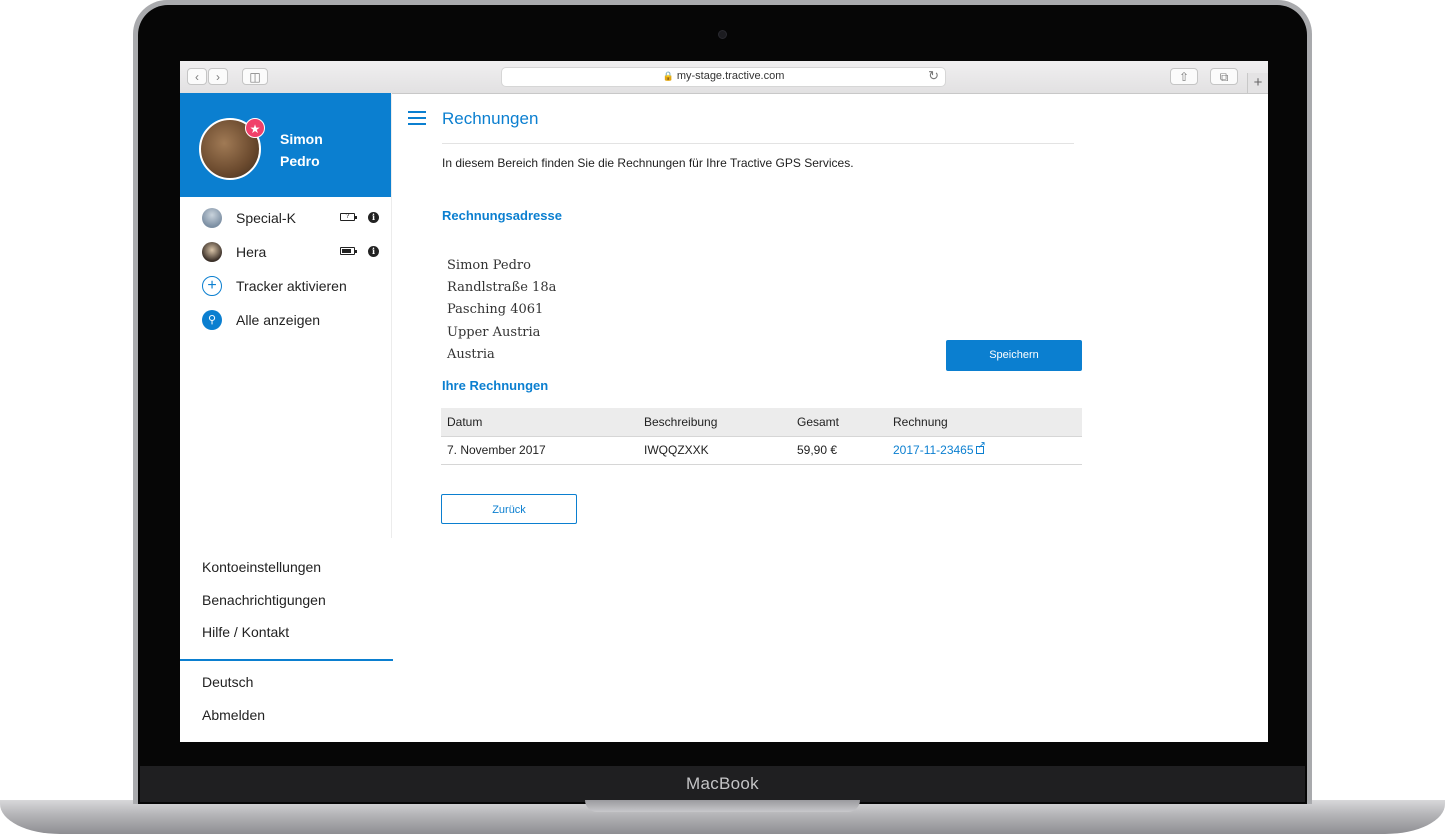 This screenshot has height=834, width=1445. What do you see at coordinates (818, 422) in the screenshot?
I see `column-header-total: Gesamt` at bounding box center [818, 422].